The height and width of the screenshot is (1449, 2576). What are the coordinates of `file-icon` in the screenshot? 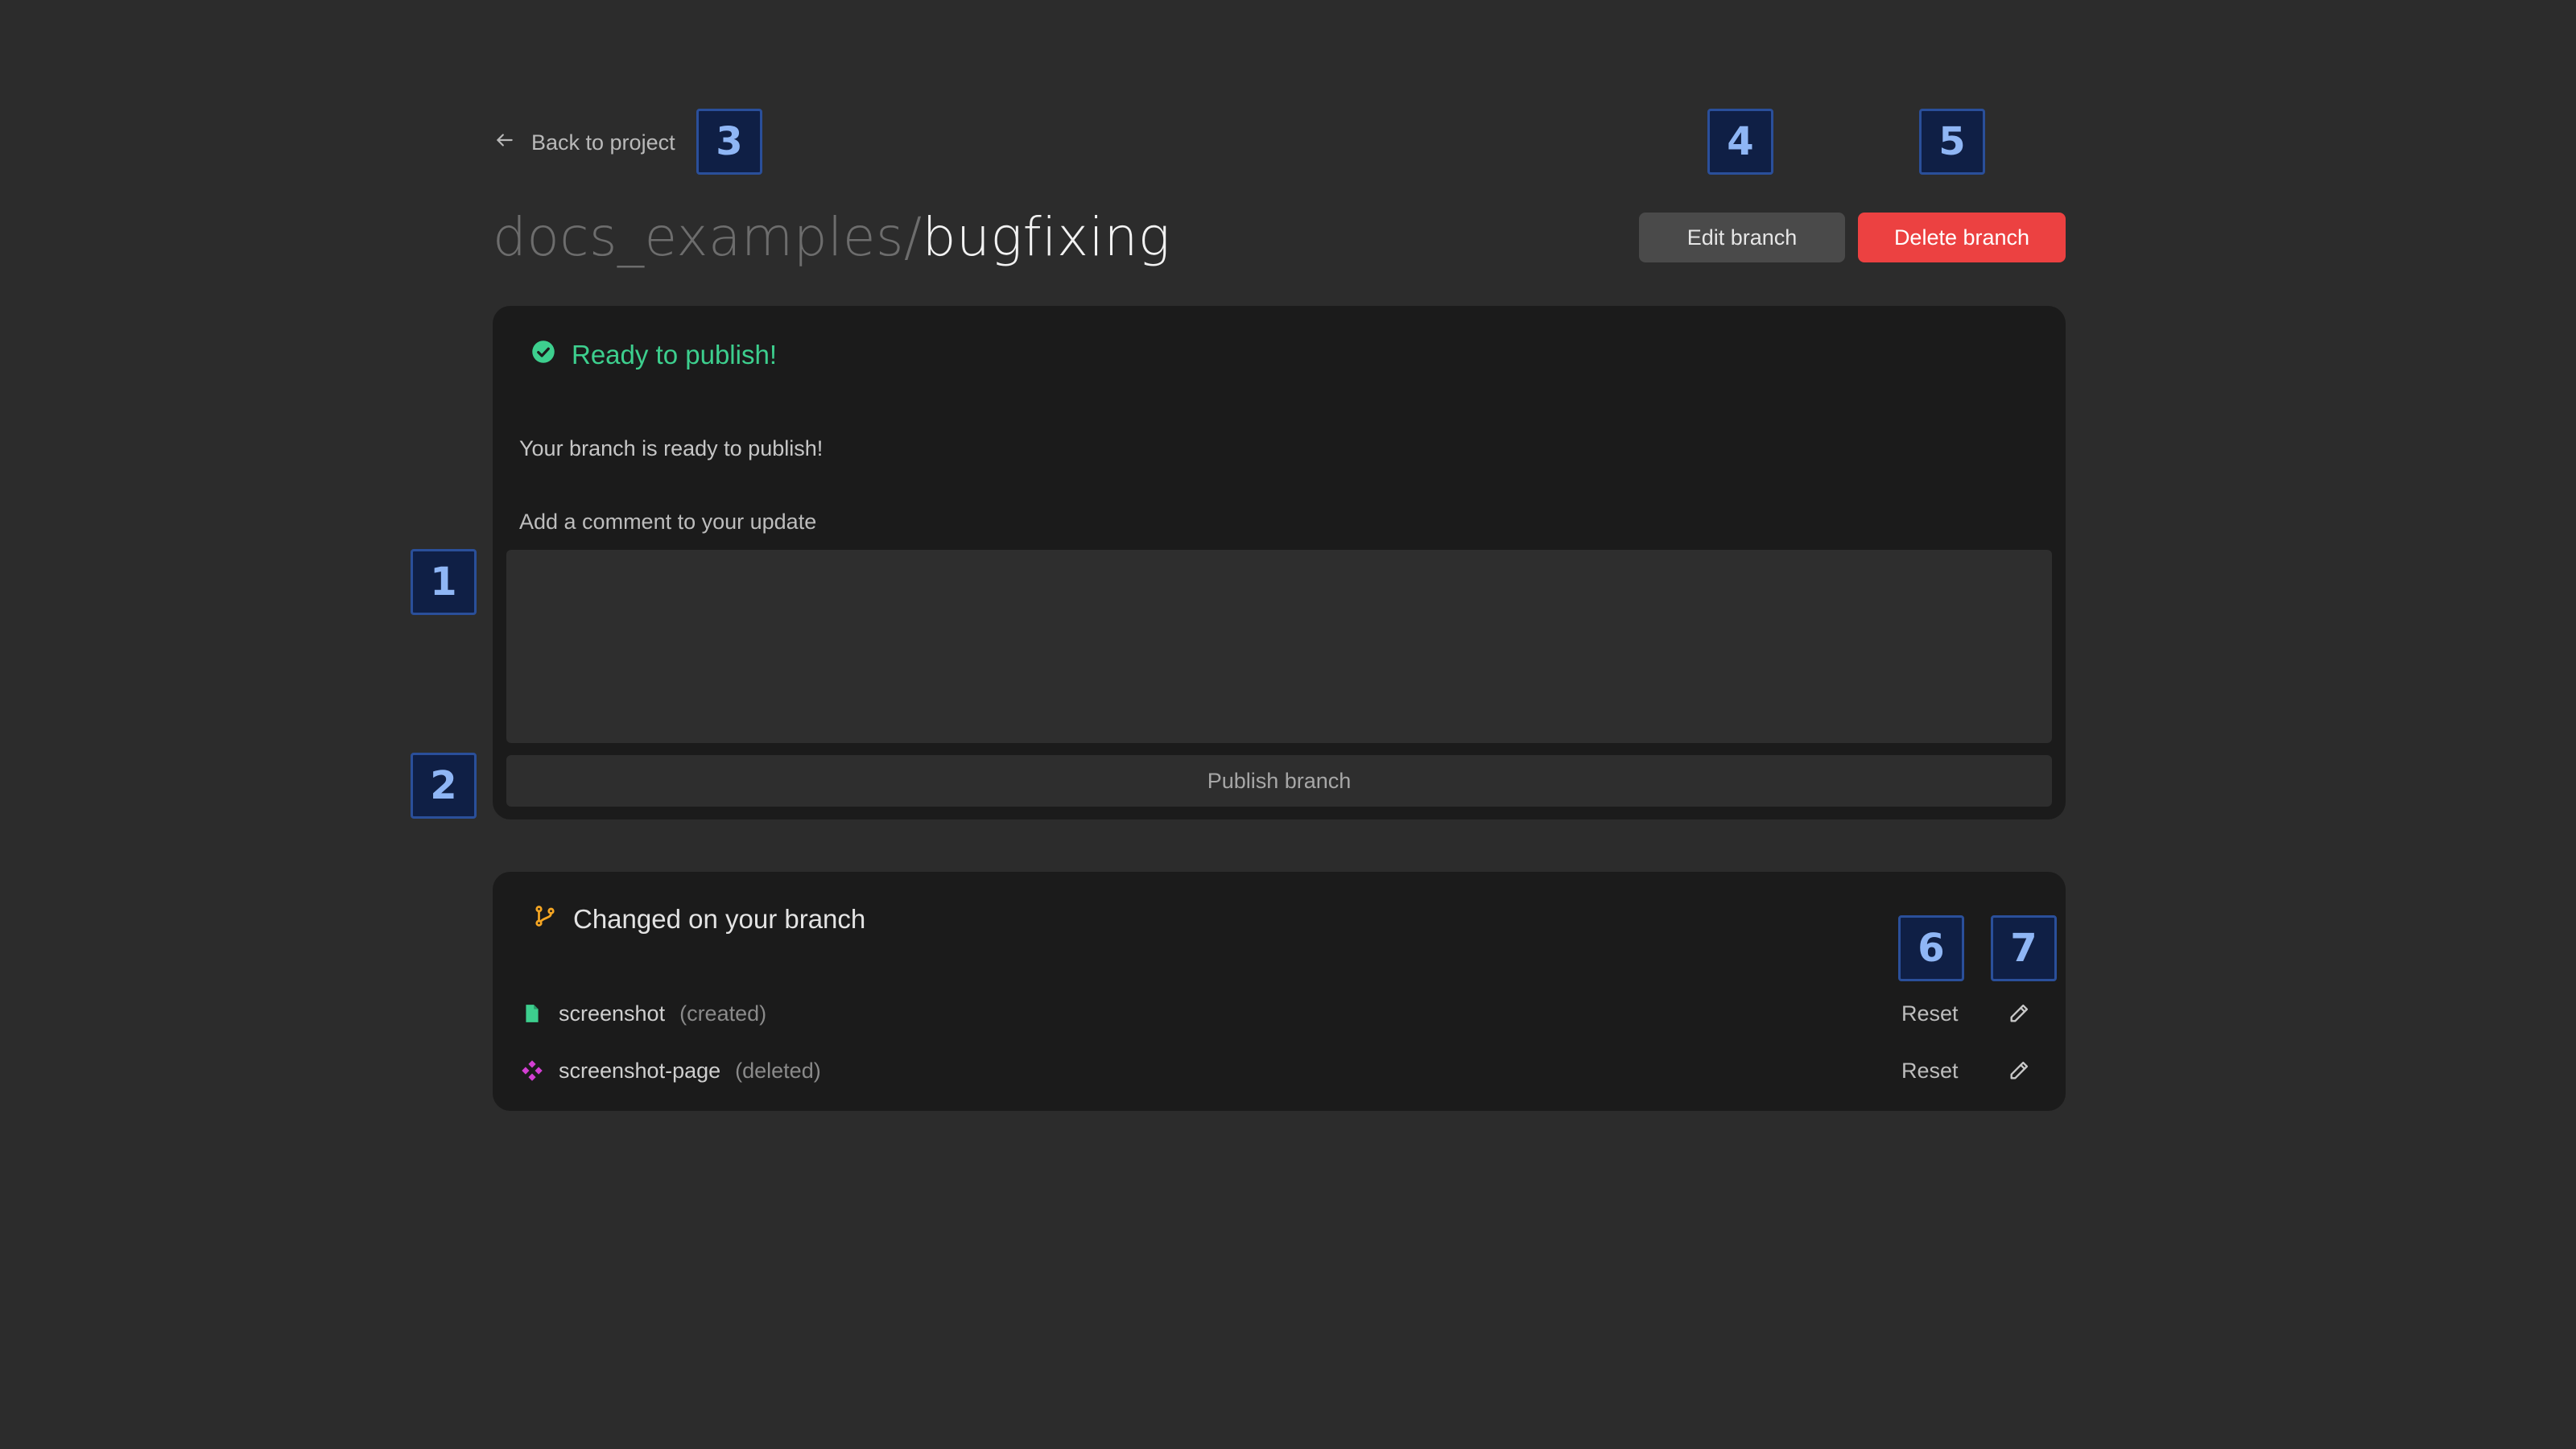 It's located at (532, 1013).